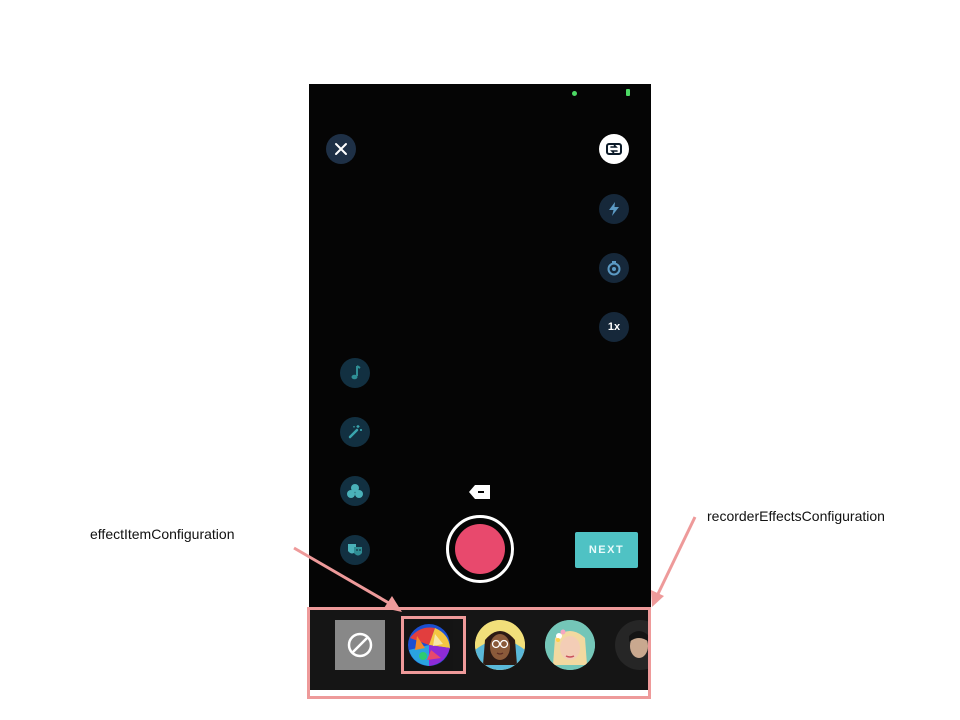 This screenshot has width=960, height=720. Describe the element at coordinates (162, 534) in the screenshot. I see `effect-item-configuration-label: effectItemConfiguration` at that location.